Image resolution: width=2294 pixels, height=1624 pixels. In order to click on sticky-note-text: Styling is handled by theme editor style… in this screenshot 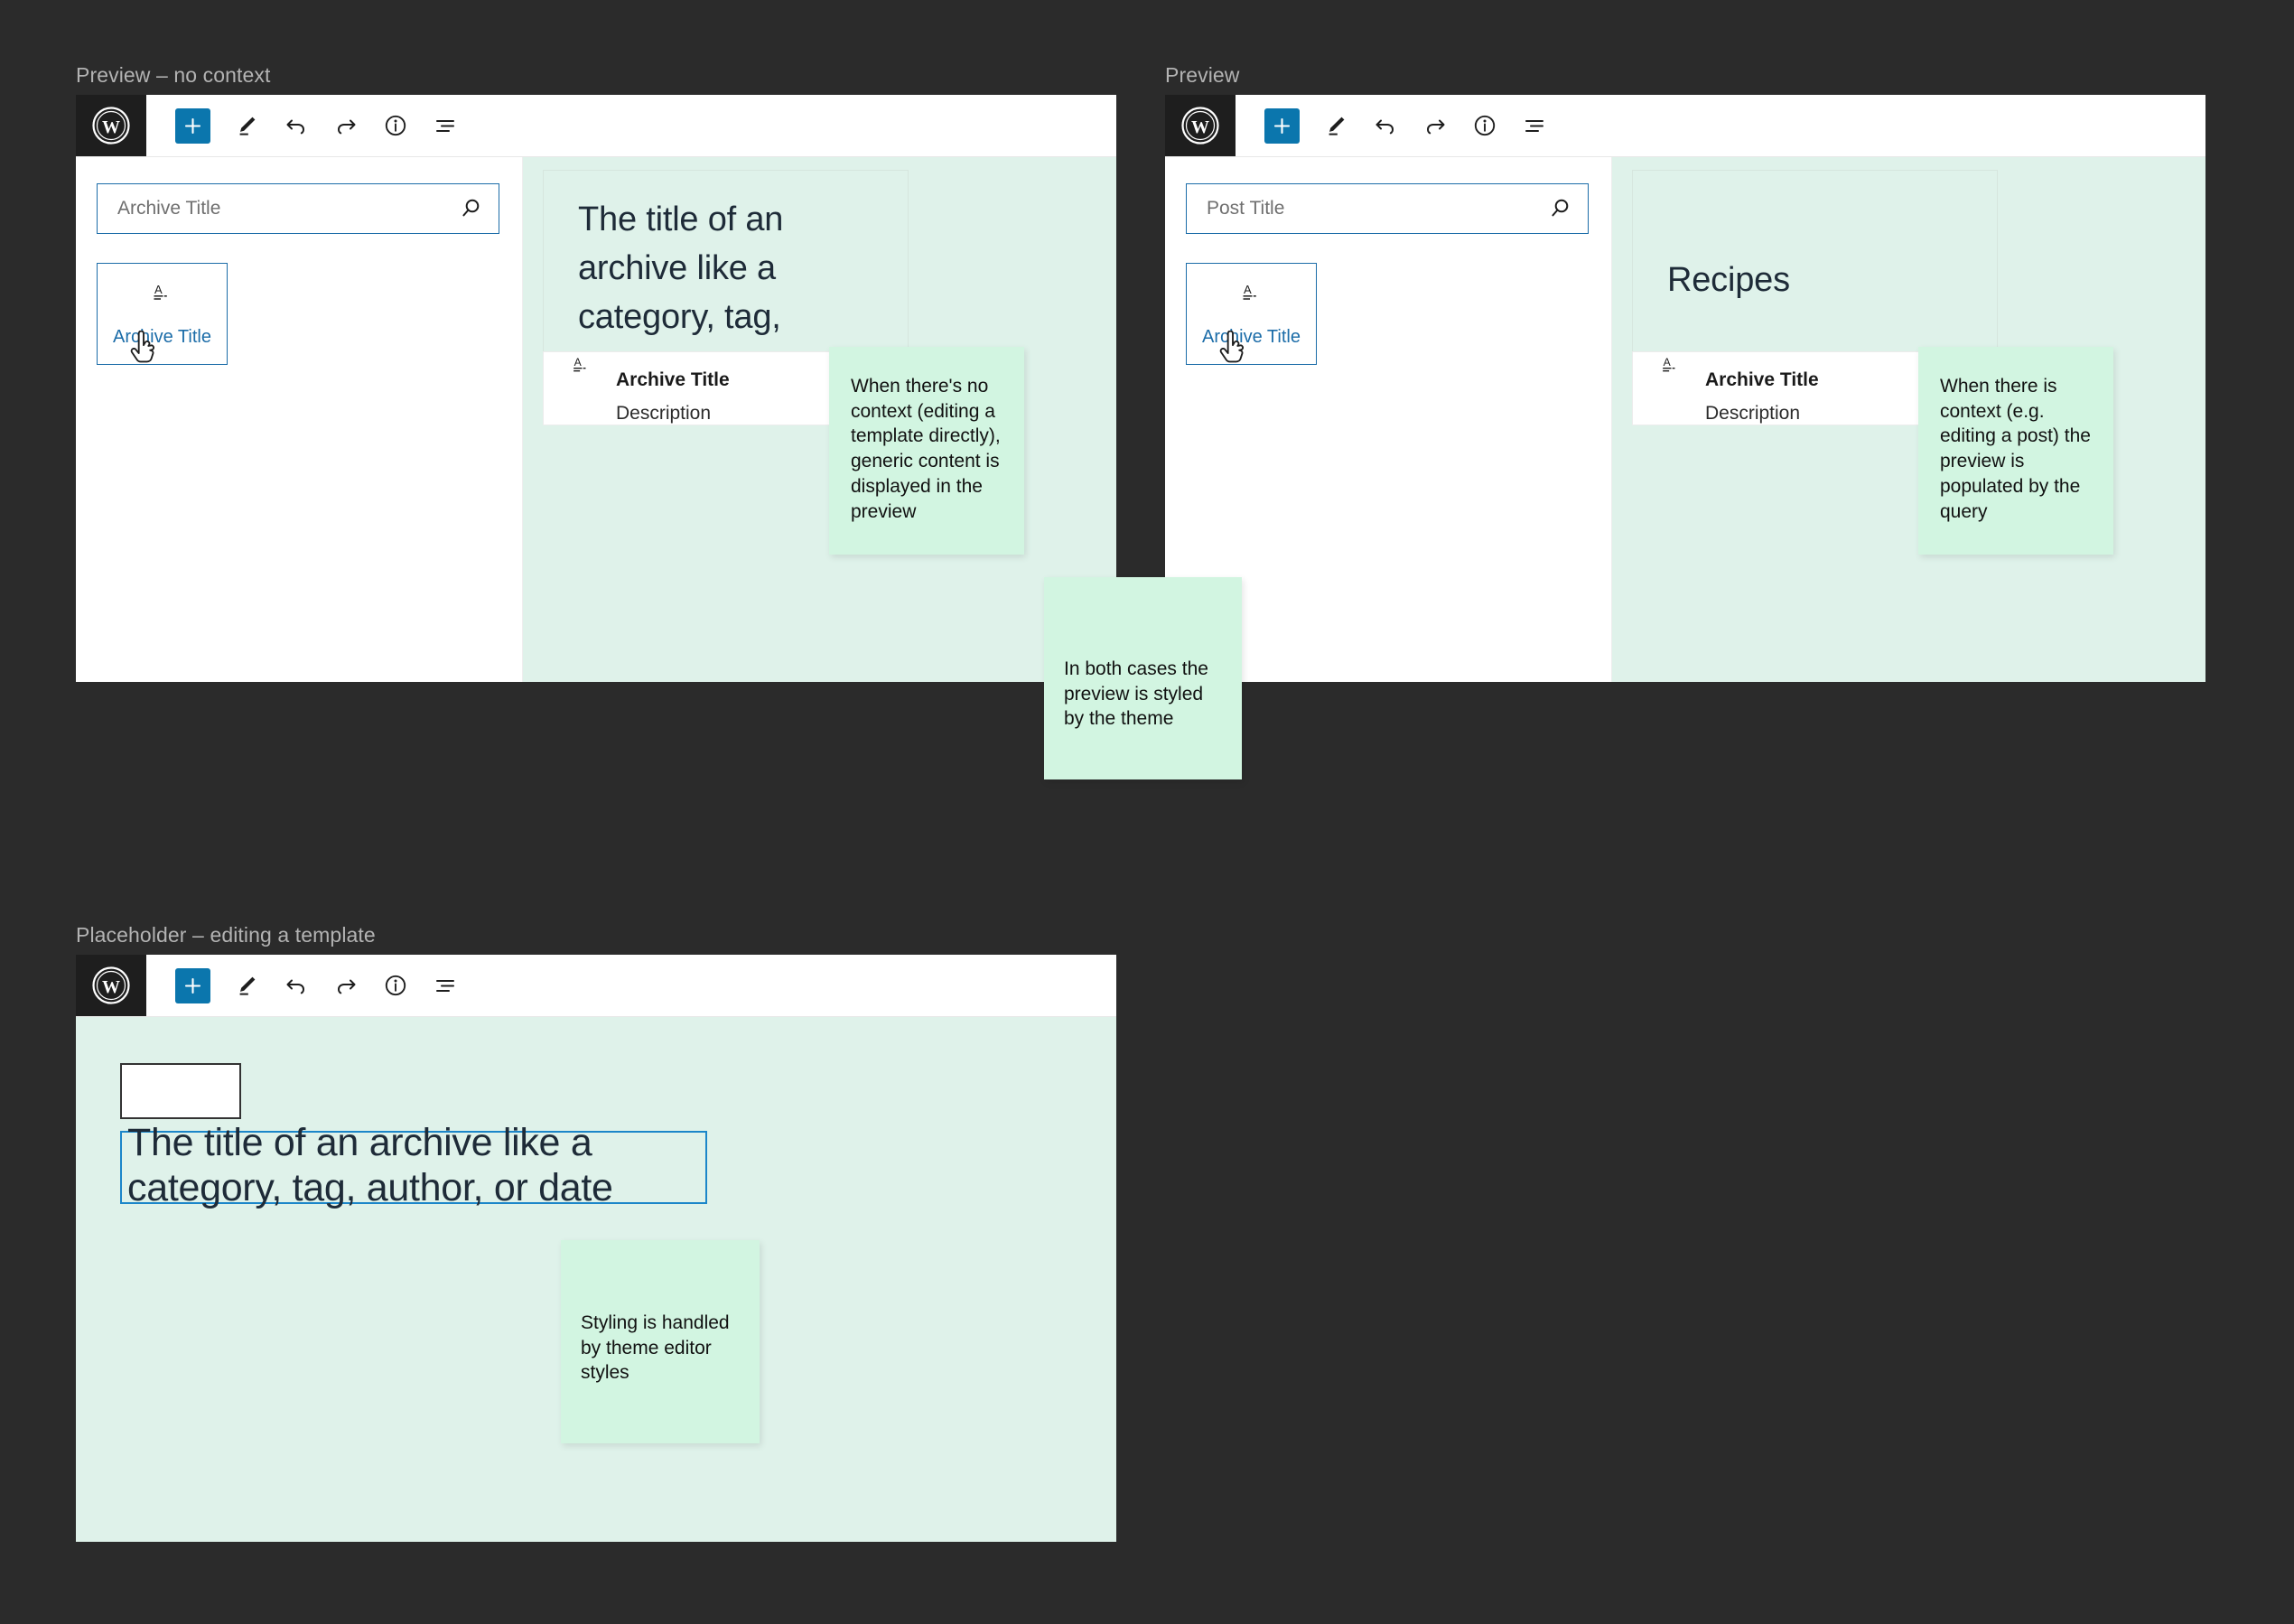, I will do `click(655, 1348)`.